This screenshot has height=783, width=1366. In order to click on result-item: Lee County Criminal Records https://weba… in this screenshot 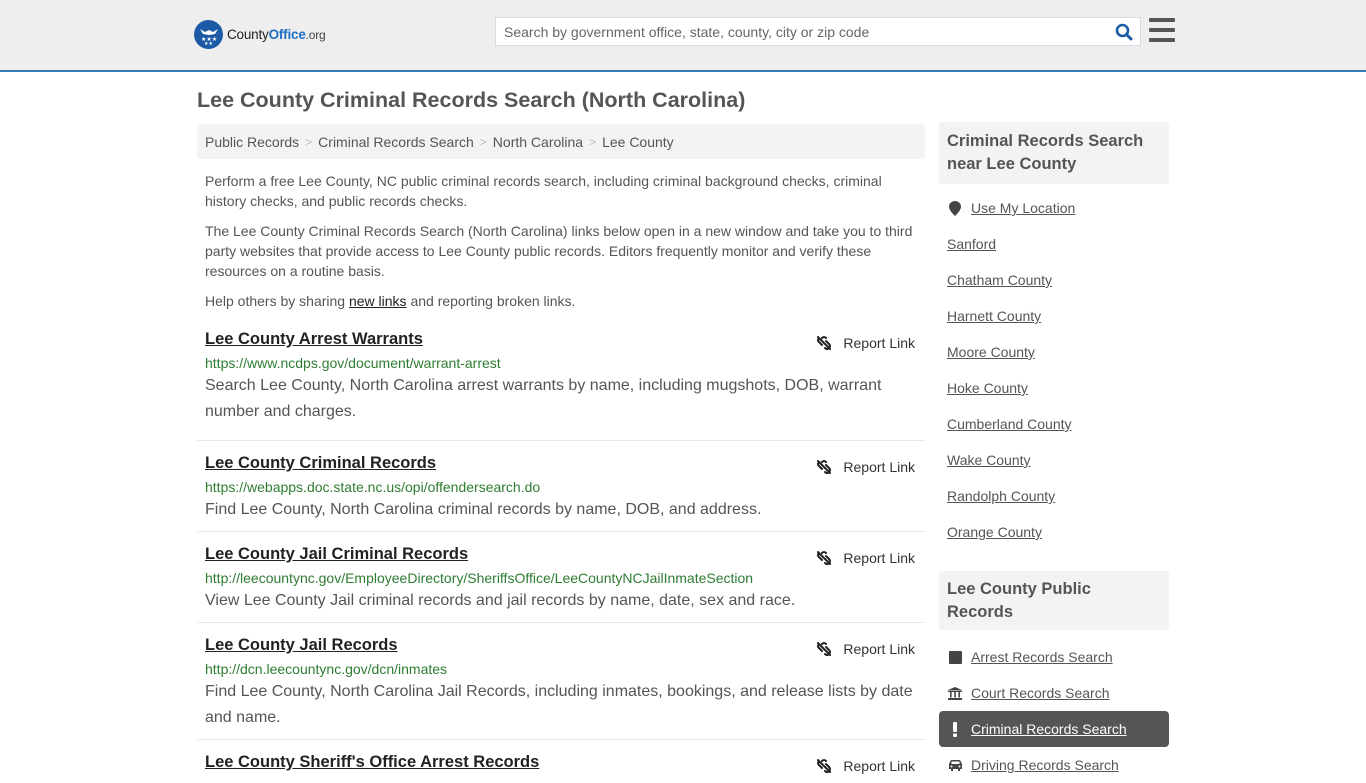, I will do `click(561, 486)`.